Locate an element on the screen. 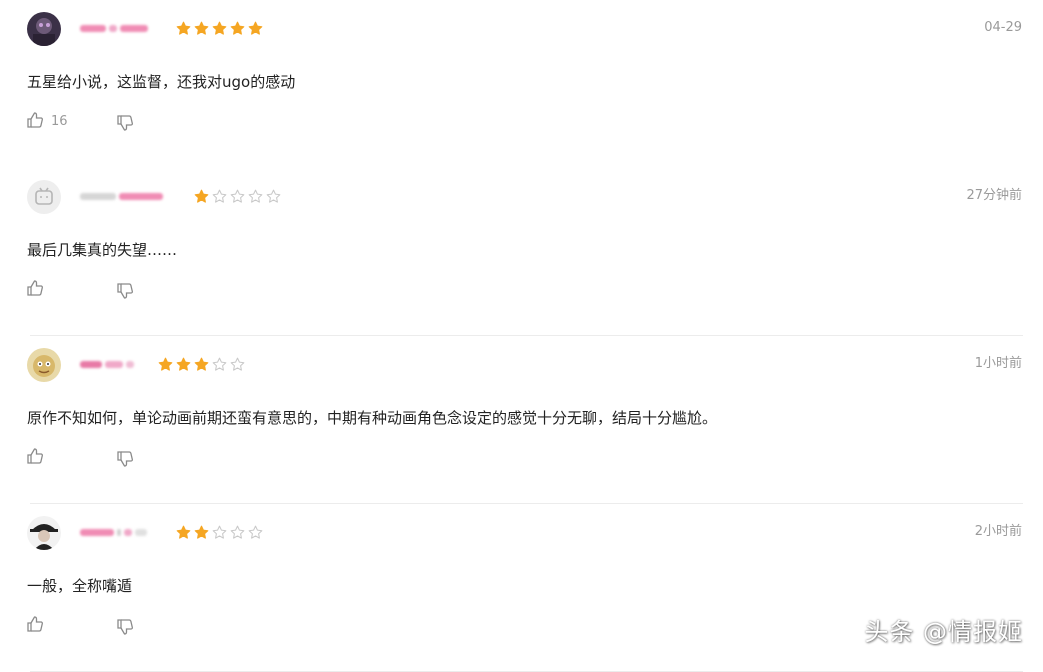 Image resolution: width=1043 pixels, height=672 pixels. review-content: 一般，全称嘴遁 is located at coordinates (80, 586).